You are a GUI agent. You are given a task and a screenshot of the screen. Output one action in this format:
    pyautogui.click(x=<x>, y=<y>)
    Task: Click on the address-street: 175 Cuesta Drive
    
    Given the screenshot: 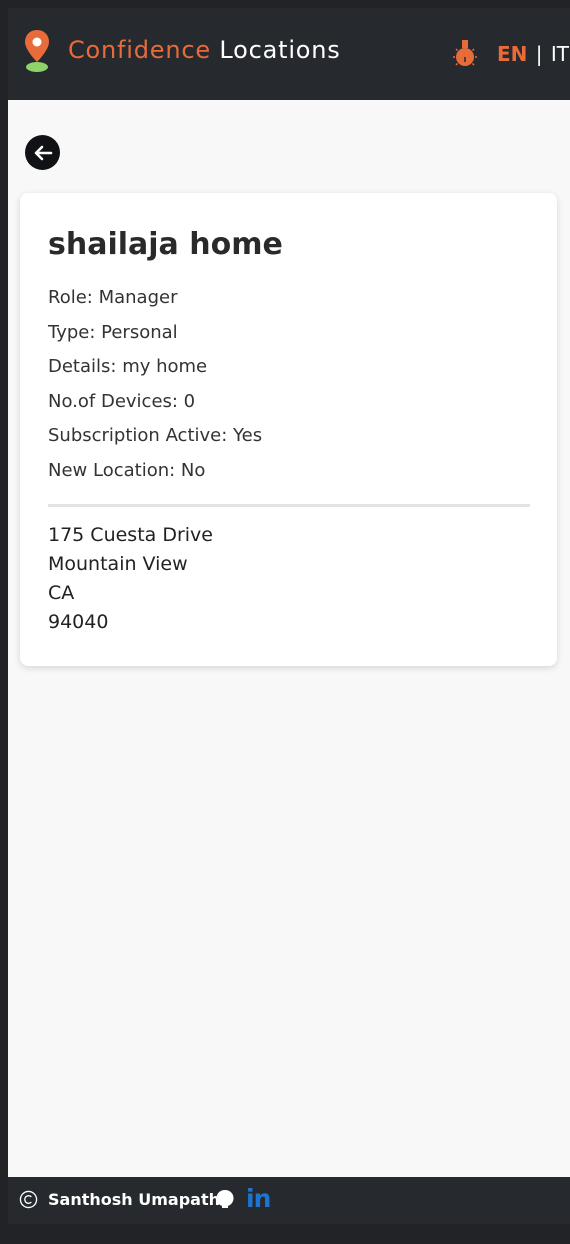 What is the action you would take?
    pyautogui.click(x=130, y=535)
    